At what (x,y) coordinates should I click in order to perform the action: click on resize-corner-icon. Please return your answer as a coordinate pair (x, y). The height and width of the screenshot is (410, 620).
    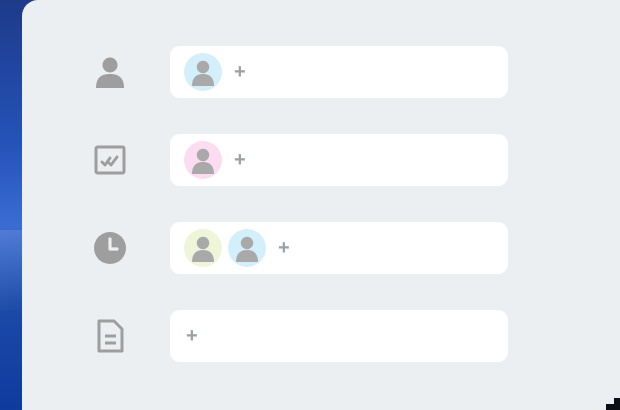
    Looking at the image, I should click on (613, 404).